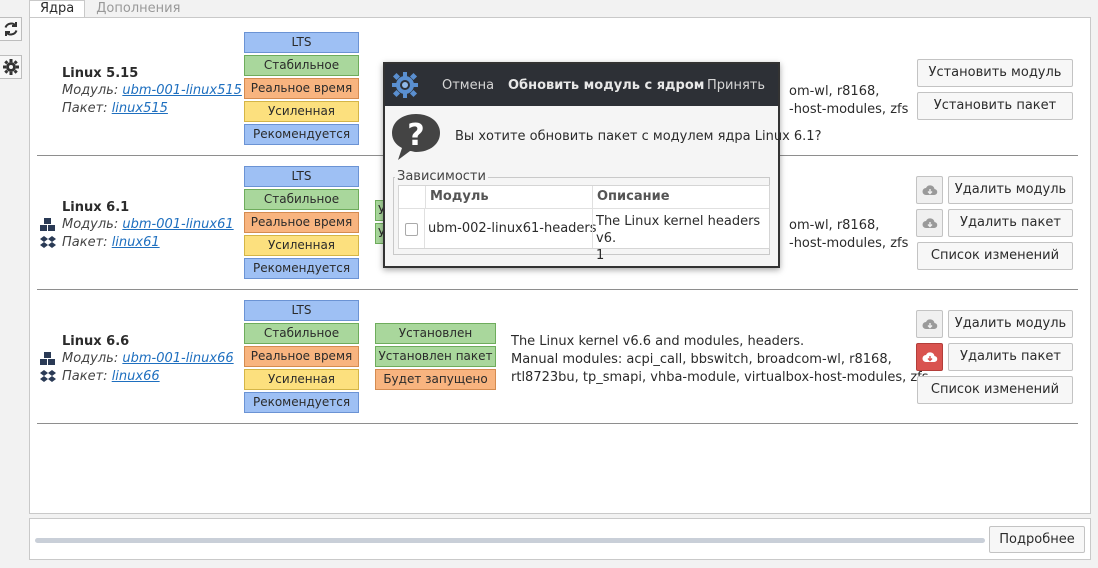  What do you see at coordinates (96, 207) in the screenshot?
I see `kernel-name: Linux 6.1` at bounding box center [96, 207].